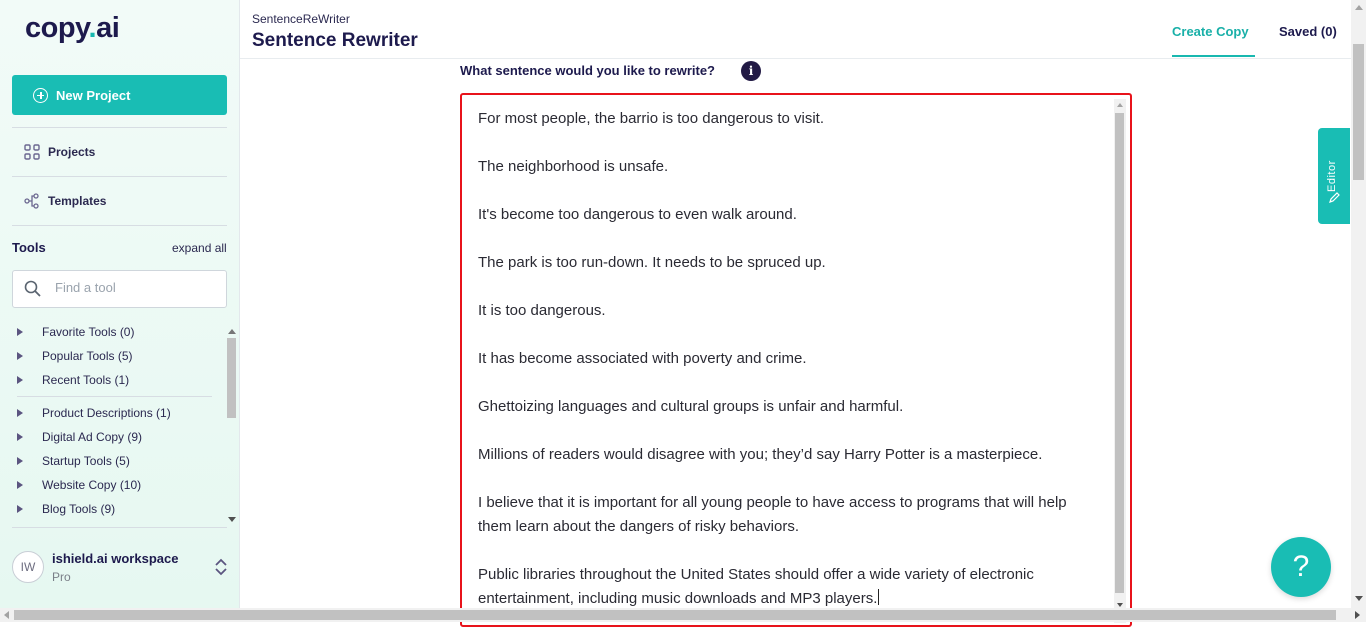 This screenshot has width=1366, height=627. Describe the element at coordinates (106, 413) in the screenshot. I see `tool-group-label: Product Descriptions (1)` at that location.